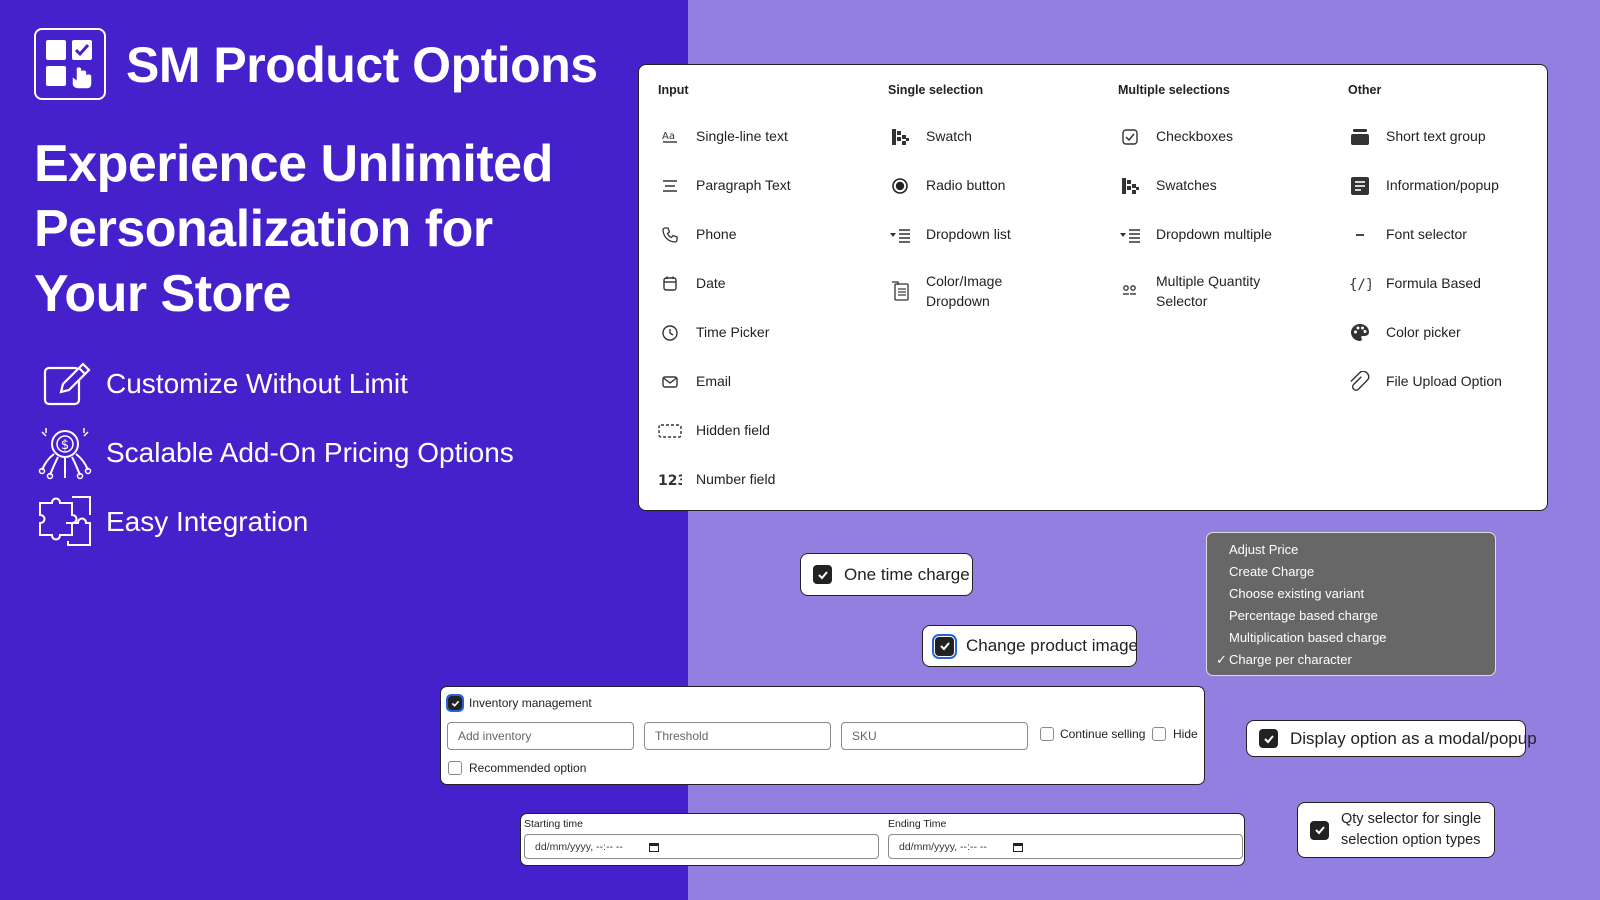  Describe the element at coordinates (1453, 382) in the screenshot. I see `option-file-upload: File Upload Option` at that location.